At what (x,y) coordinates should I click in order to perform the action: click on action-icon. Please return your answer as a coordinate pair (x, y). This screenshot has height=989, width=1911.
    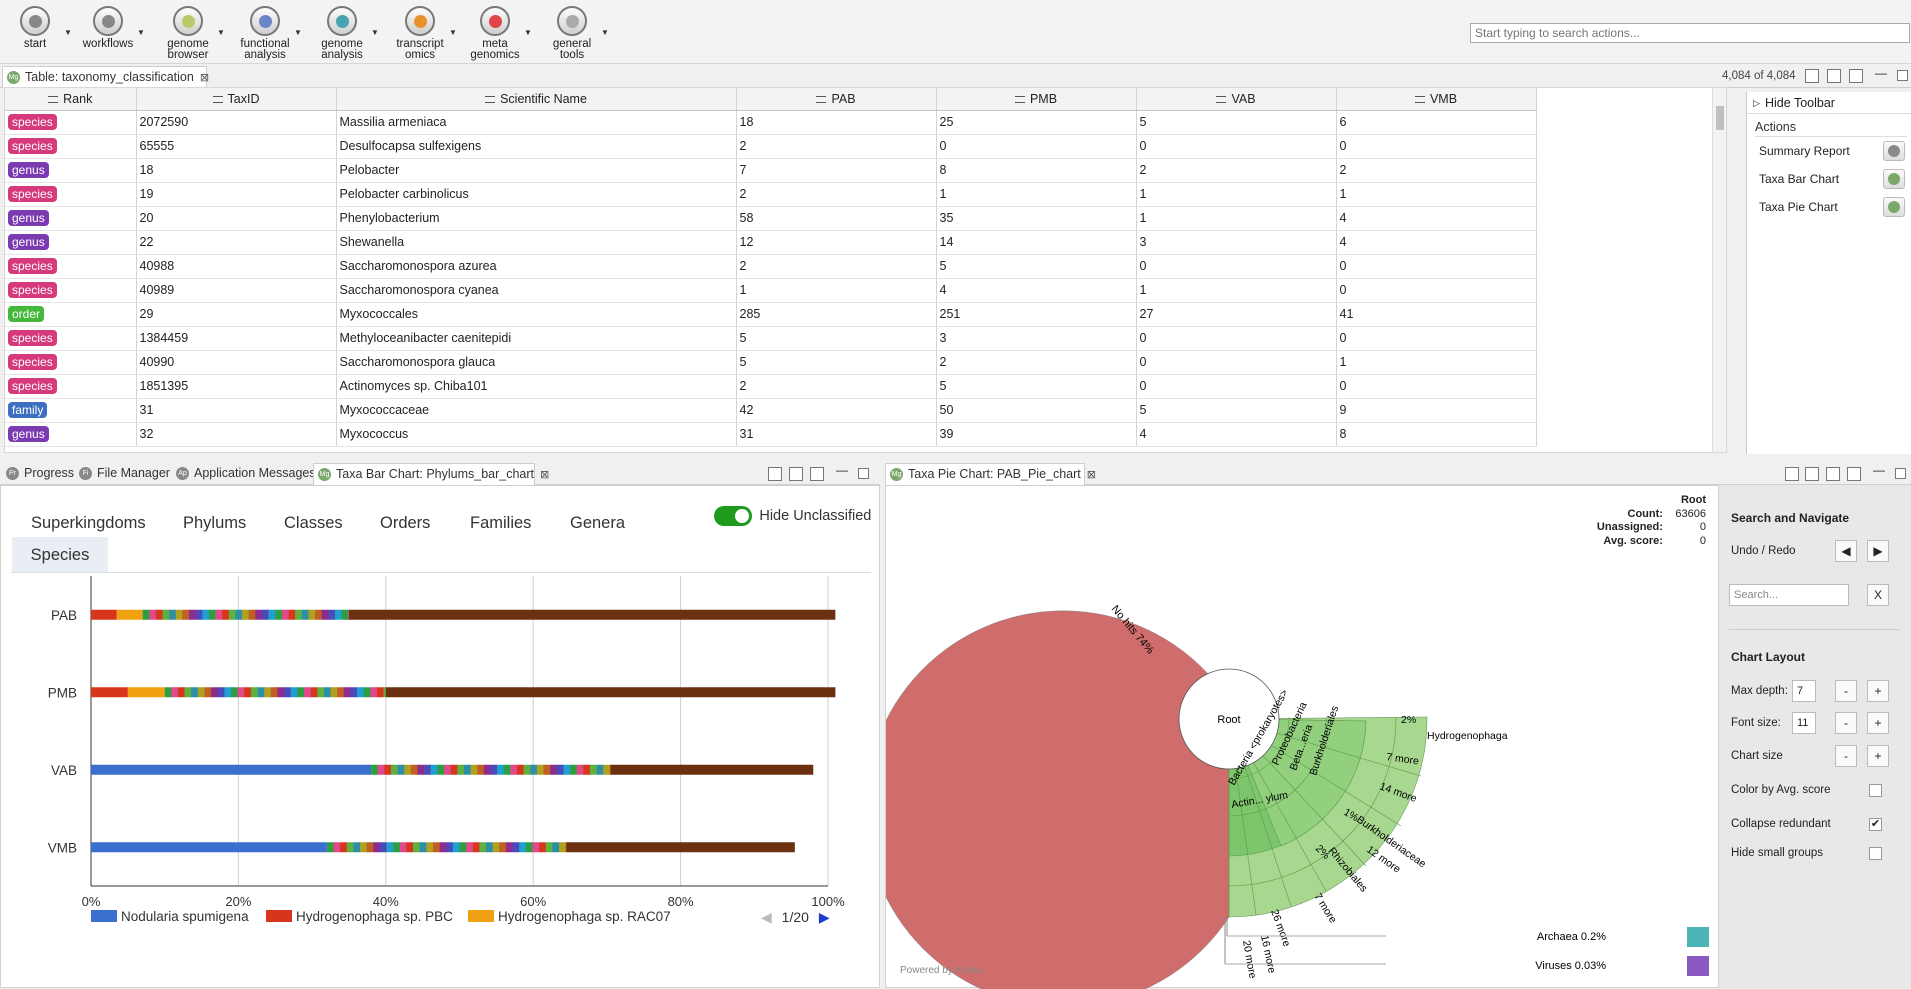
    Looking at the image, I should click on (1894, 179).